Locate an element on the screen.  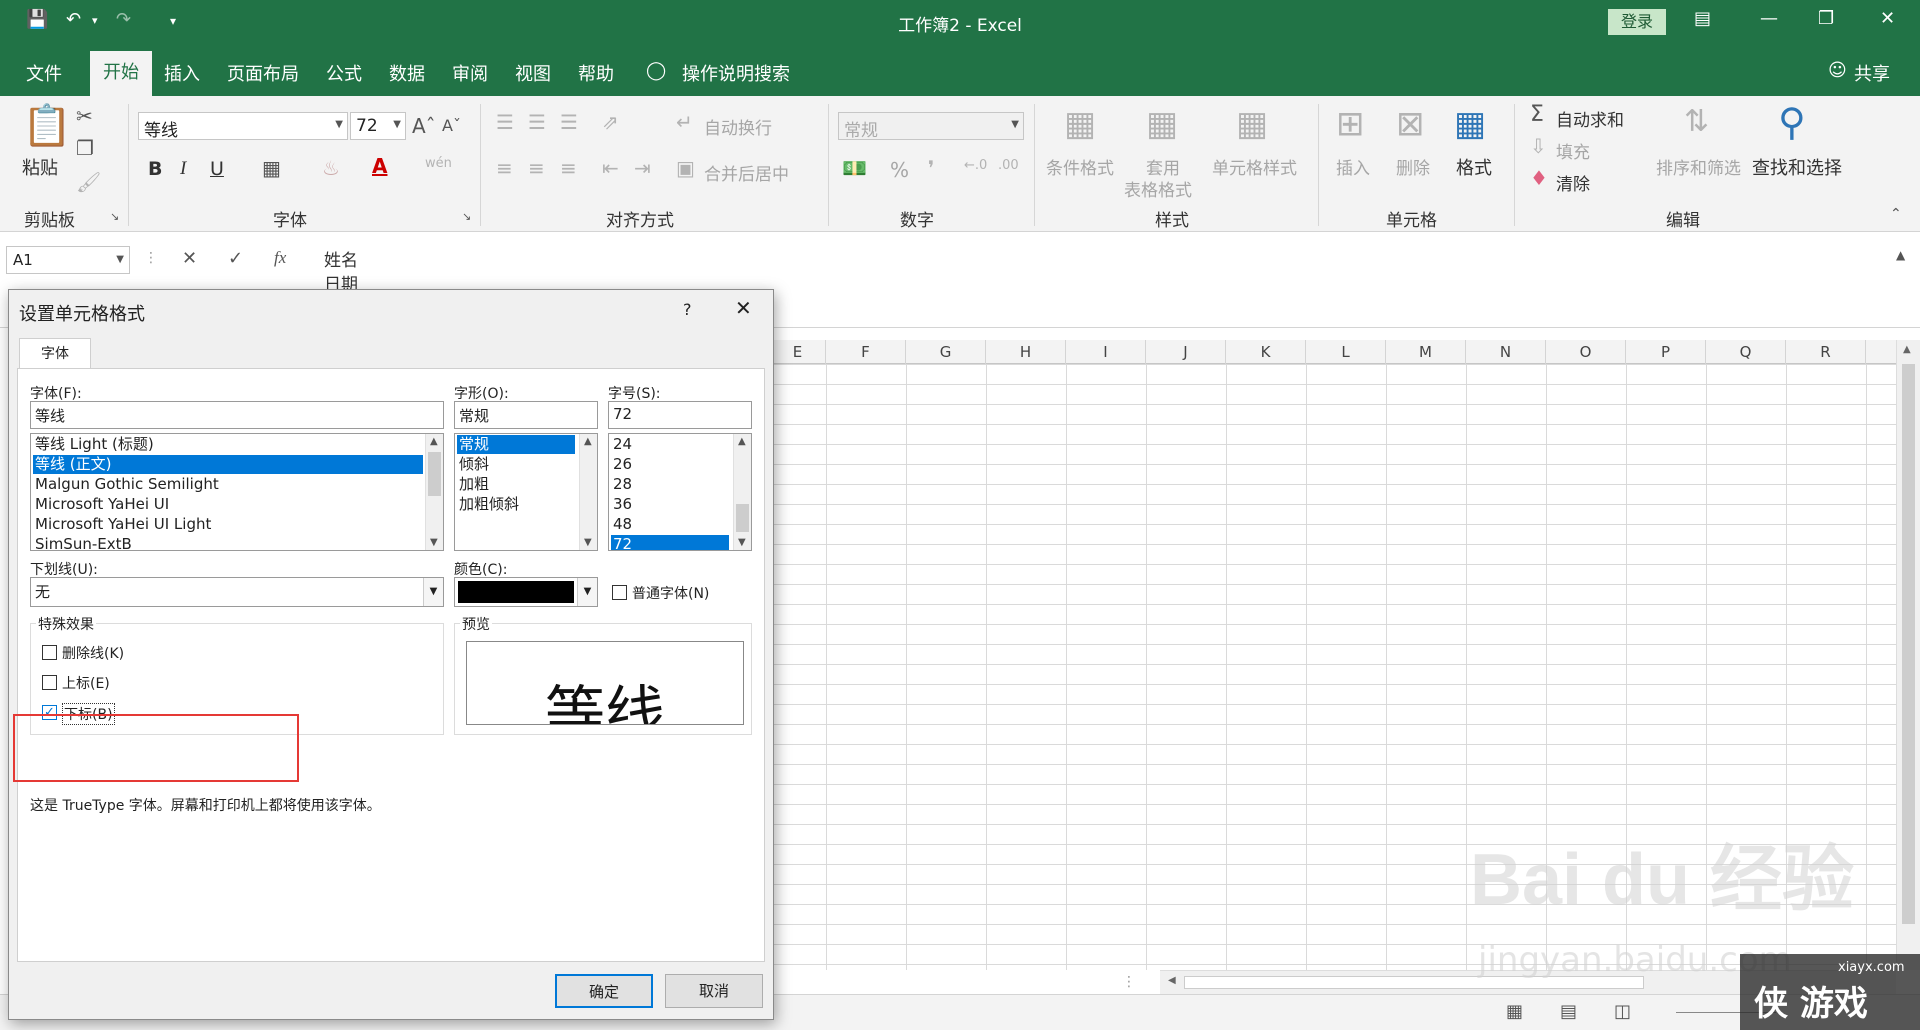
font-size-listbox: 24 26 28 36 48 72 ▲ ▼ is located at coordinates (680, 492).